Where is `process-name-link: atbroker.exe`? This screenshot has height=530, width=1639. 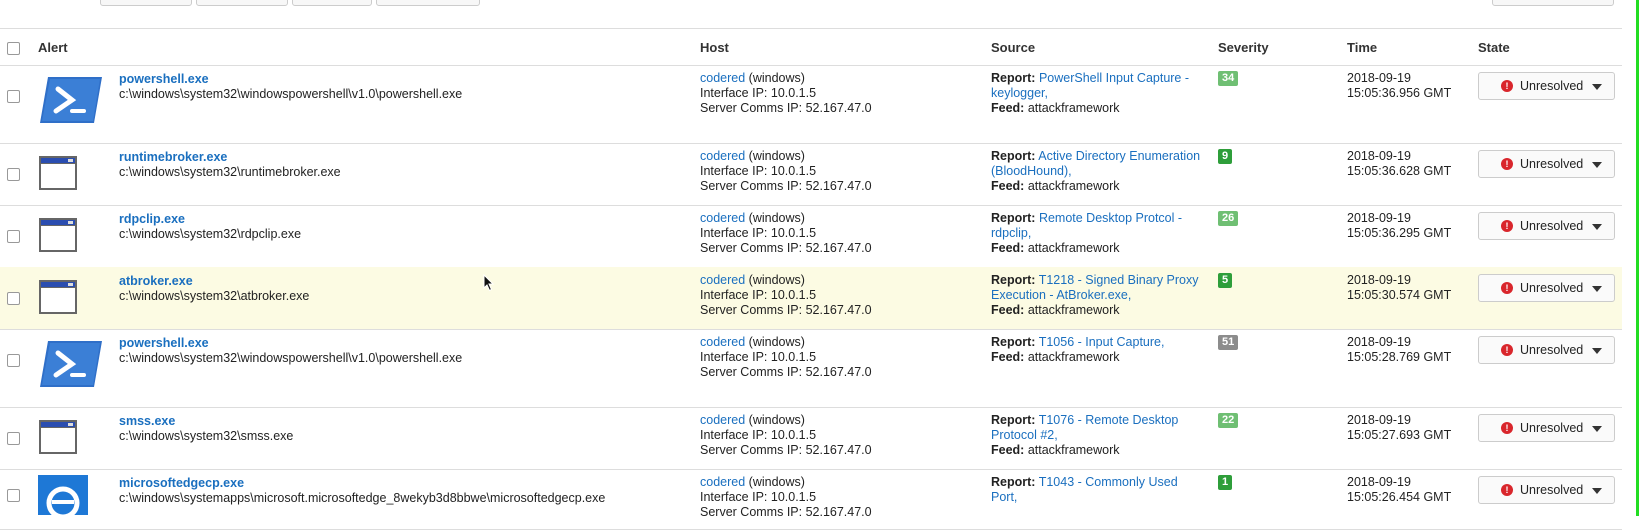 process-name-link: atbroker.exe is located at coordinates (214, 281).